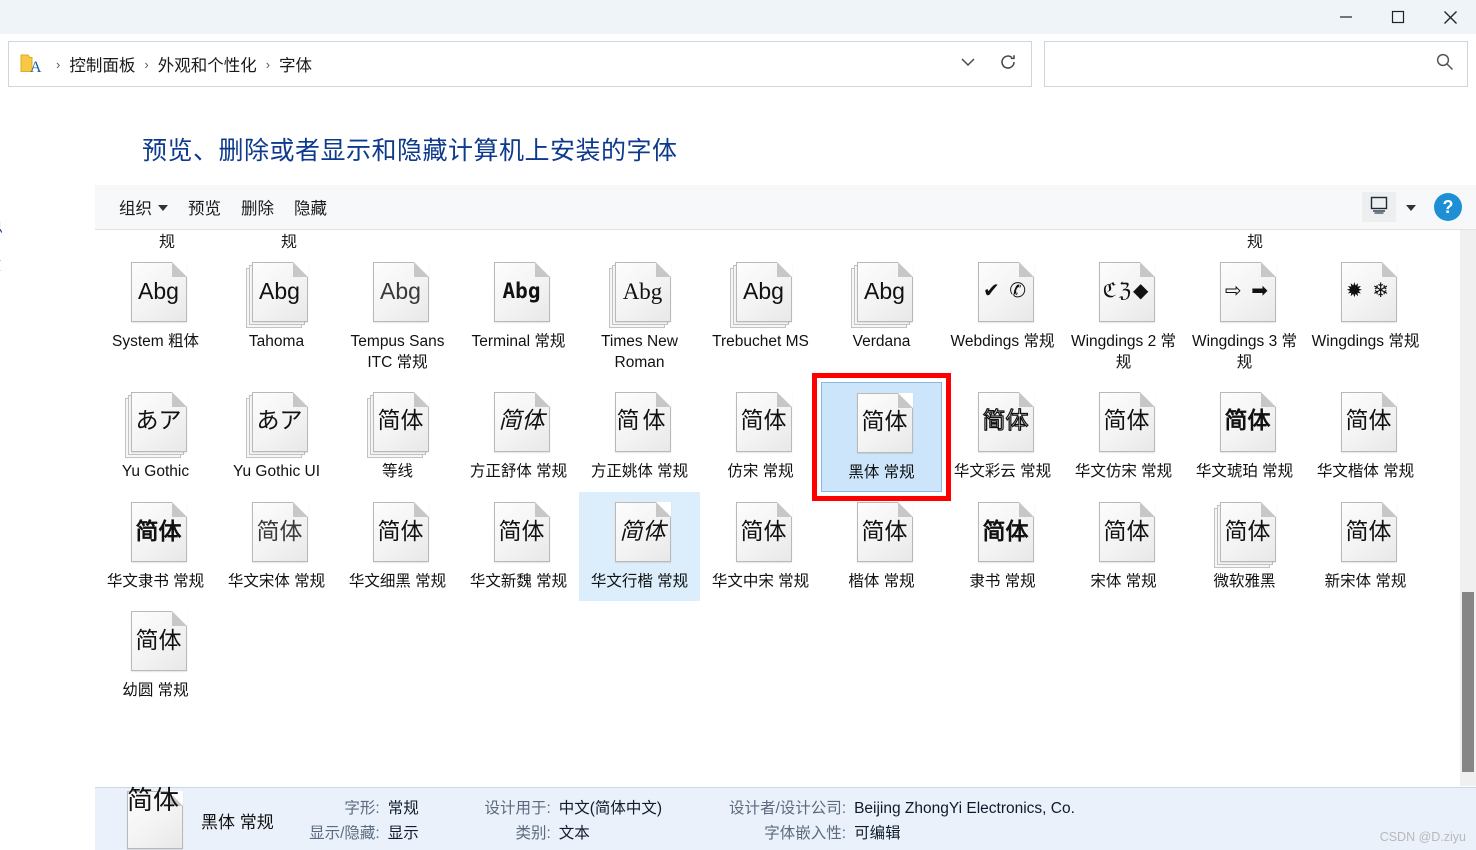  I want to click on font-tile: 简体 华文楷体 常规, so click(1365, 437).